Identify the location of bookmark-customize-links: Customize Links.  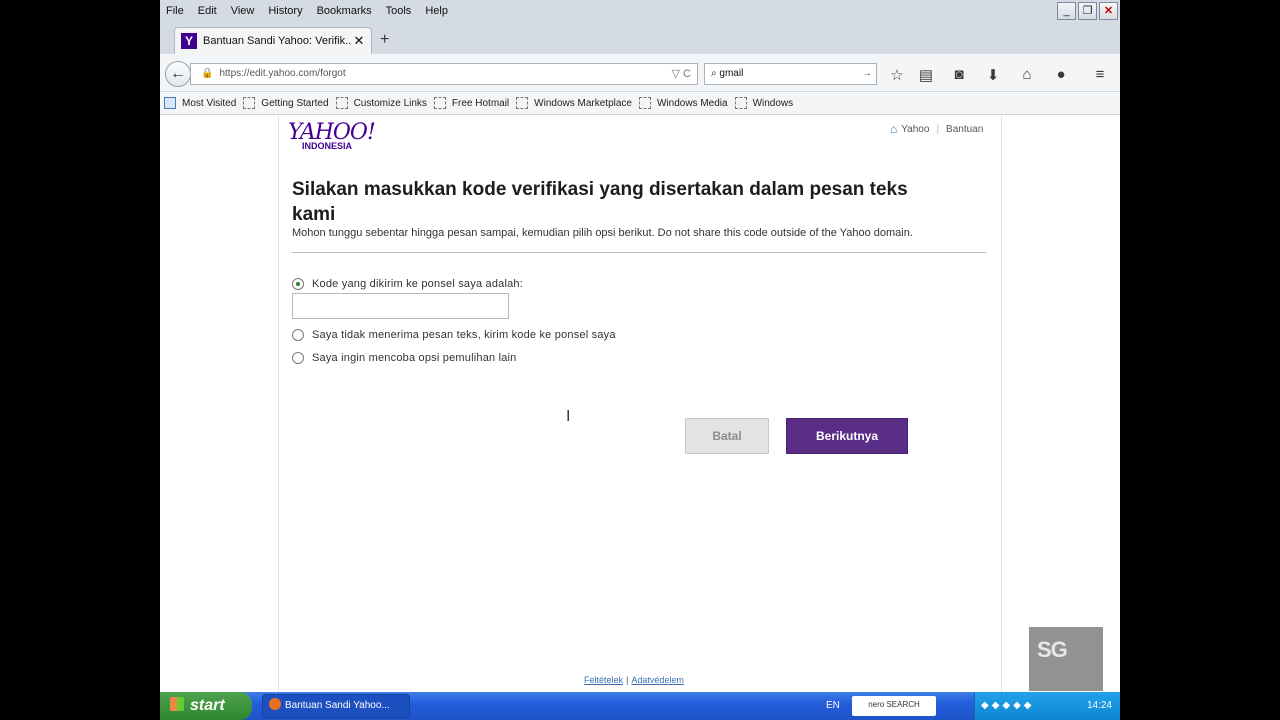
(381, 103).